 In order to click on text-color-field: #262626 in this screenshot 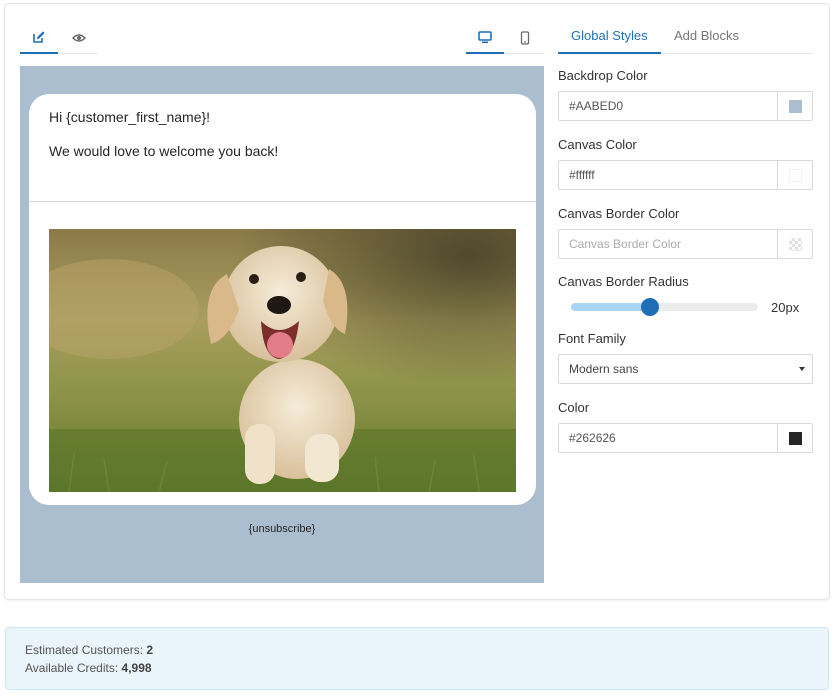, I will do `click(685, 438)`.